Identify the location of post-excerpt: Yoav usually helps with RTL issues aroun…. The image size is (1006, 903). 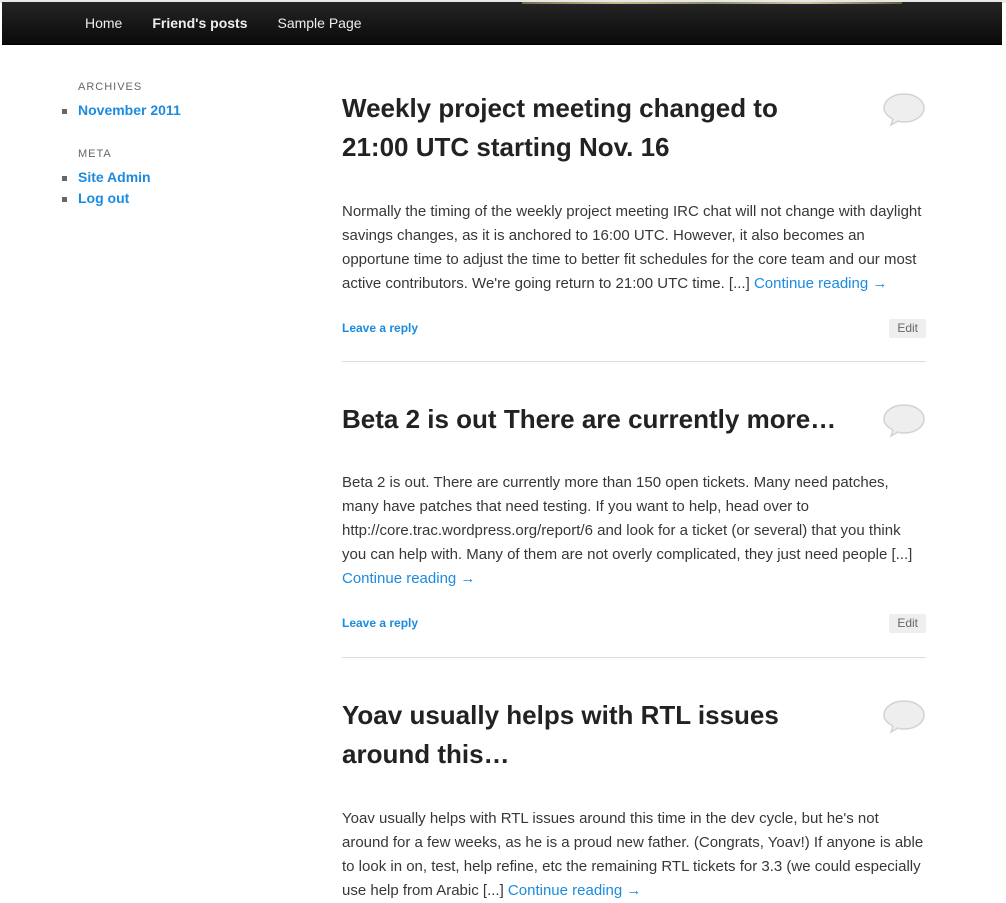
(634, 855).